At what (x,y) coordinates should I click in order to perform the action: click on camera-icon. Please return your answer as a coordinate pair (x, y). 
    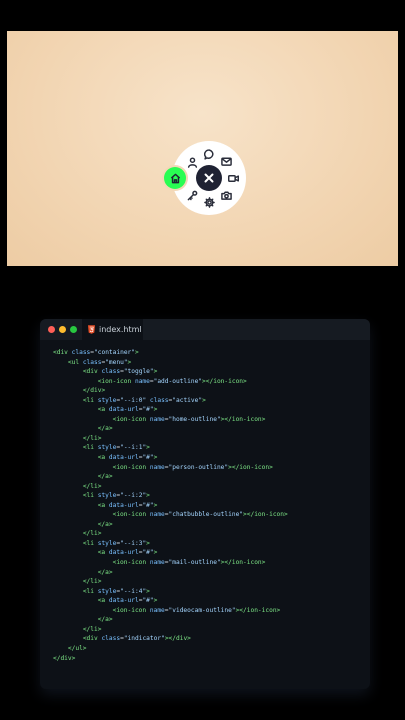
    Looking at the image, I should click on (226, 195).